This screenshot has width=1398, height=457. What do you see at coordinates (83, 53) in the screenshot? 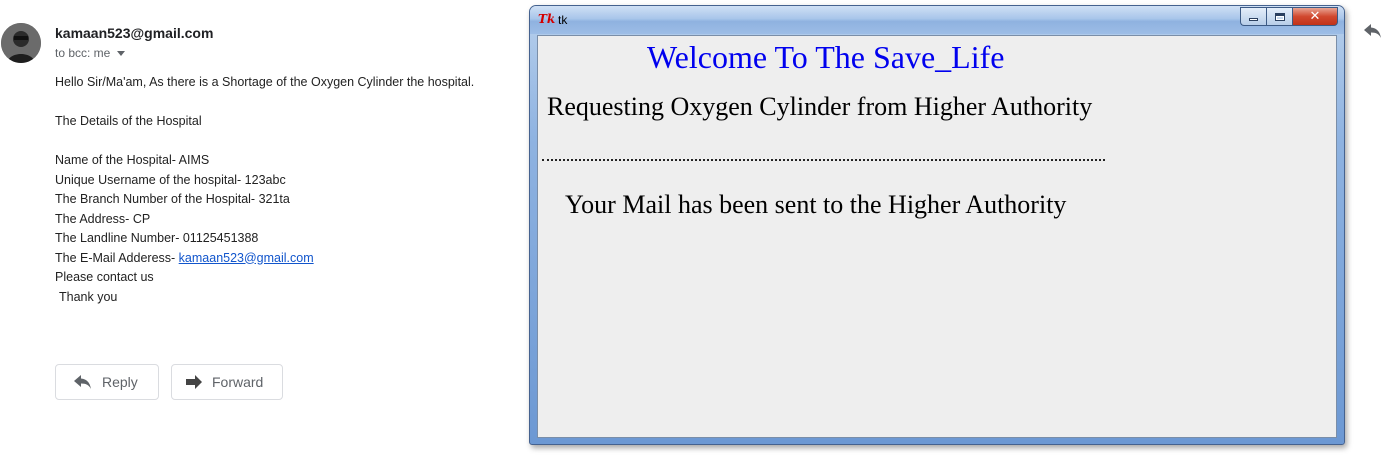
I see `recipients-text: to bcc: me` at bounding box center [83, 53].